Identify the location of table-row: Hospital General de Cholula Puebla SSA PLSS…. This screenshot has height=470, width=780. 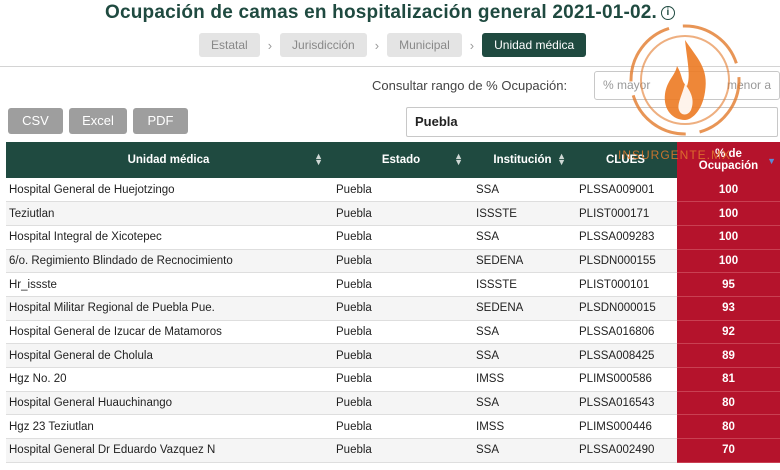
(393, 355).